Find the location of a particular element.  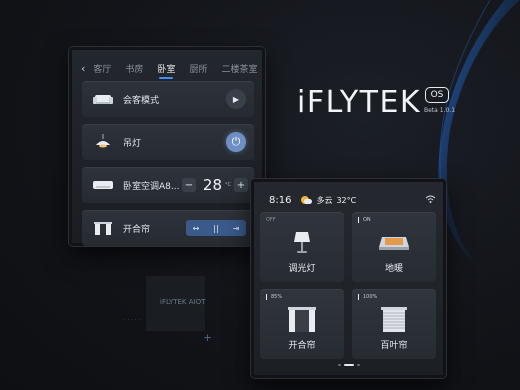

scene-row: 会客模式 ▶ is located at coordinates (168, 99).